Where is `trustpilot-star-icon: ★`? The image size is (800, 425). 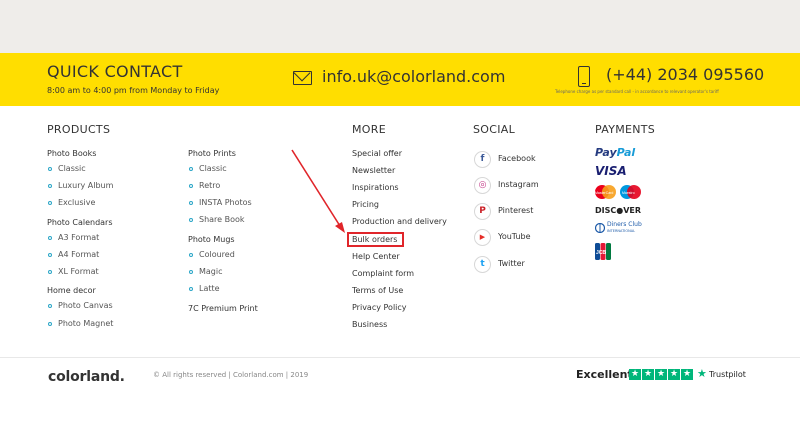 trustpilot-star-icon: ★ is located at coordinates (702, 373).